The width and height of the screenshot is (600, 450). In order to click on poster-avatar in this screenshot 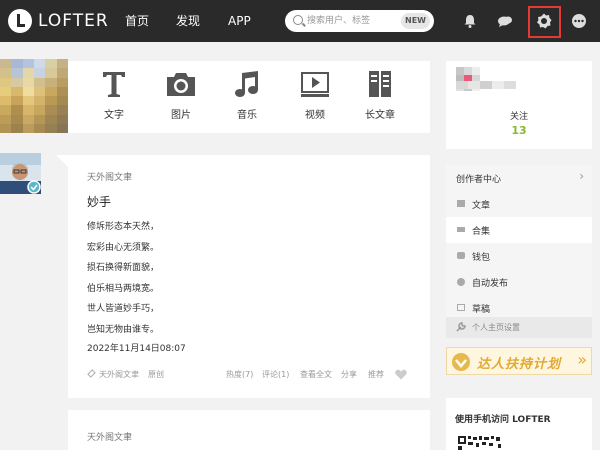, I will do `click(20, 173)`.